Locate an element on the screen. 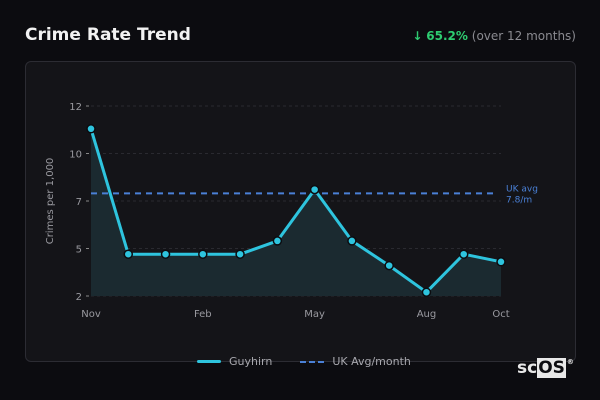 The height and width of the screenshot is (400, 600). legend-item-guyhirn: Guyhirn is located at coordinates (234, 361).